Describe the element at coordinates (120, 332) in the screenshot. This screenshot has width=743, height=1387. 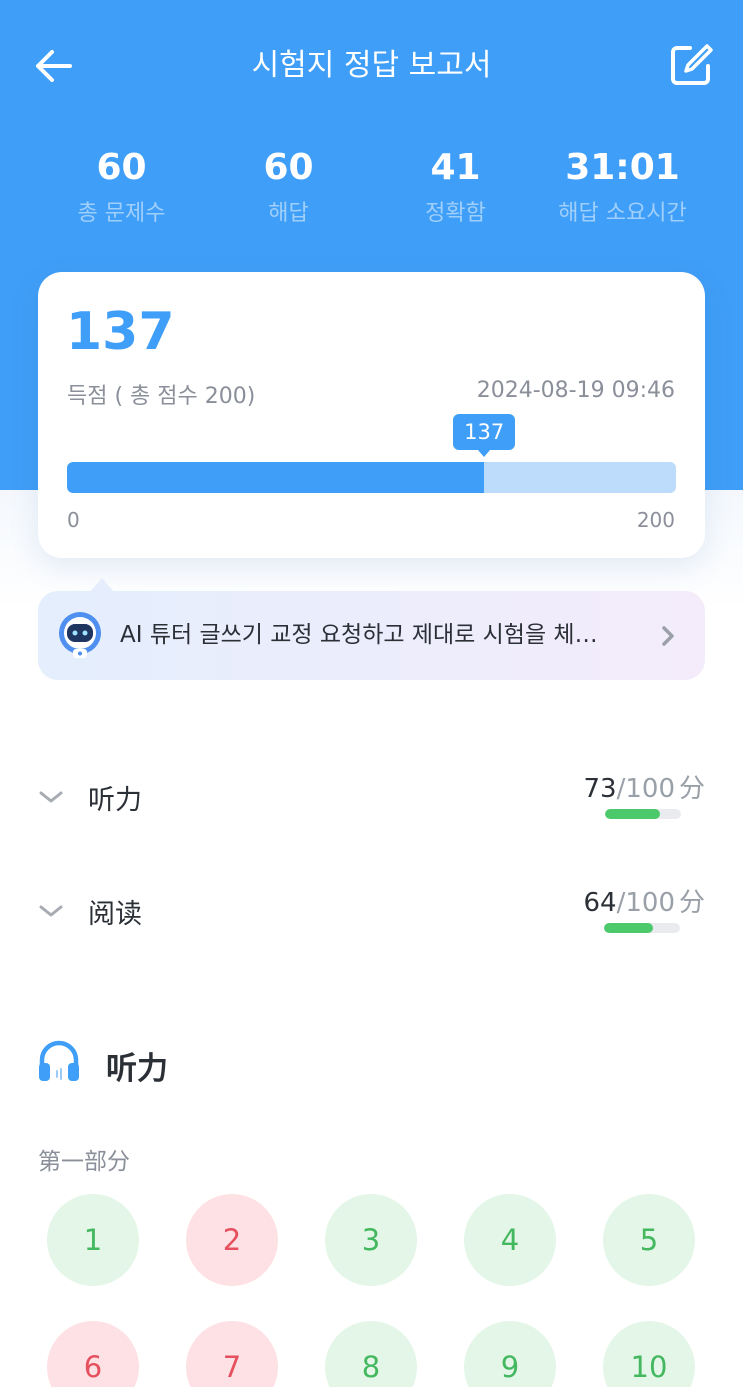
I see `score-value: 137` at that location.